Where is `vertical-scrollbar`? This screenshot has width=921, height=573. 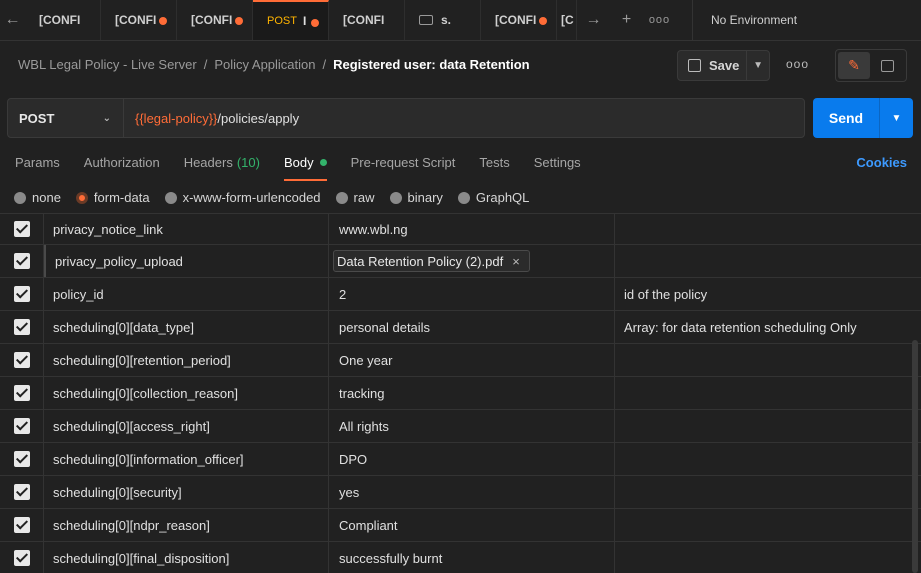
vertical-scrollbar is located at coordinates (915, 456).